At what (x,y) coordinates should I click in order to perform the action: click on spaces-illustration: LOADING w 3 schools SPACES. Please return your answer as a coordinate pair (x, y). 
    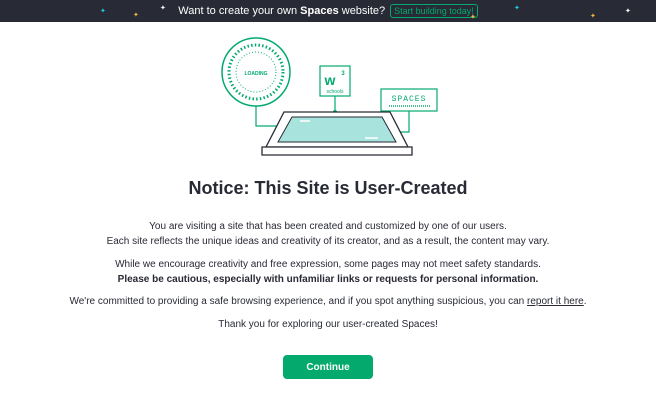
    Looking at the image, I should click on (329, 96).